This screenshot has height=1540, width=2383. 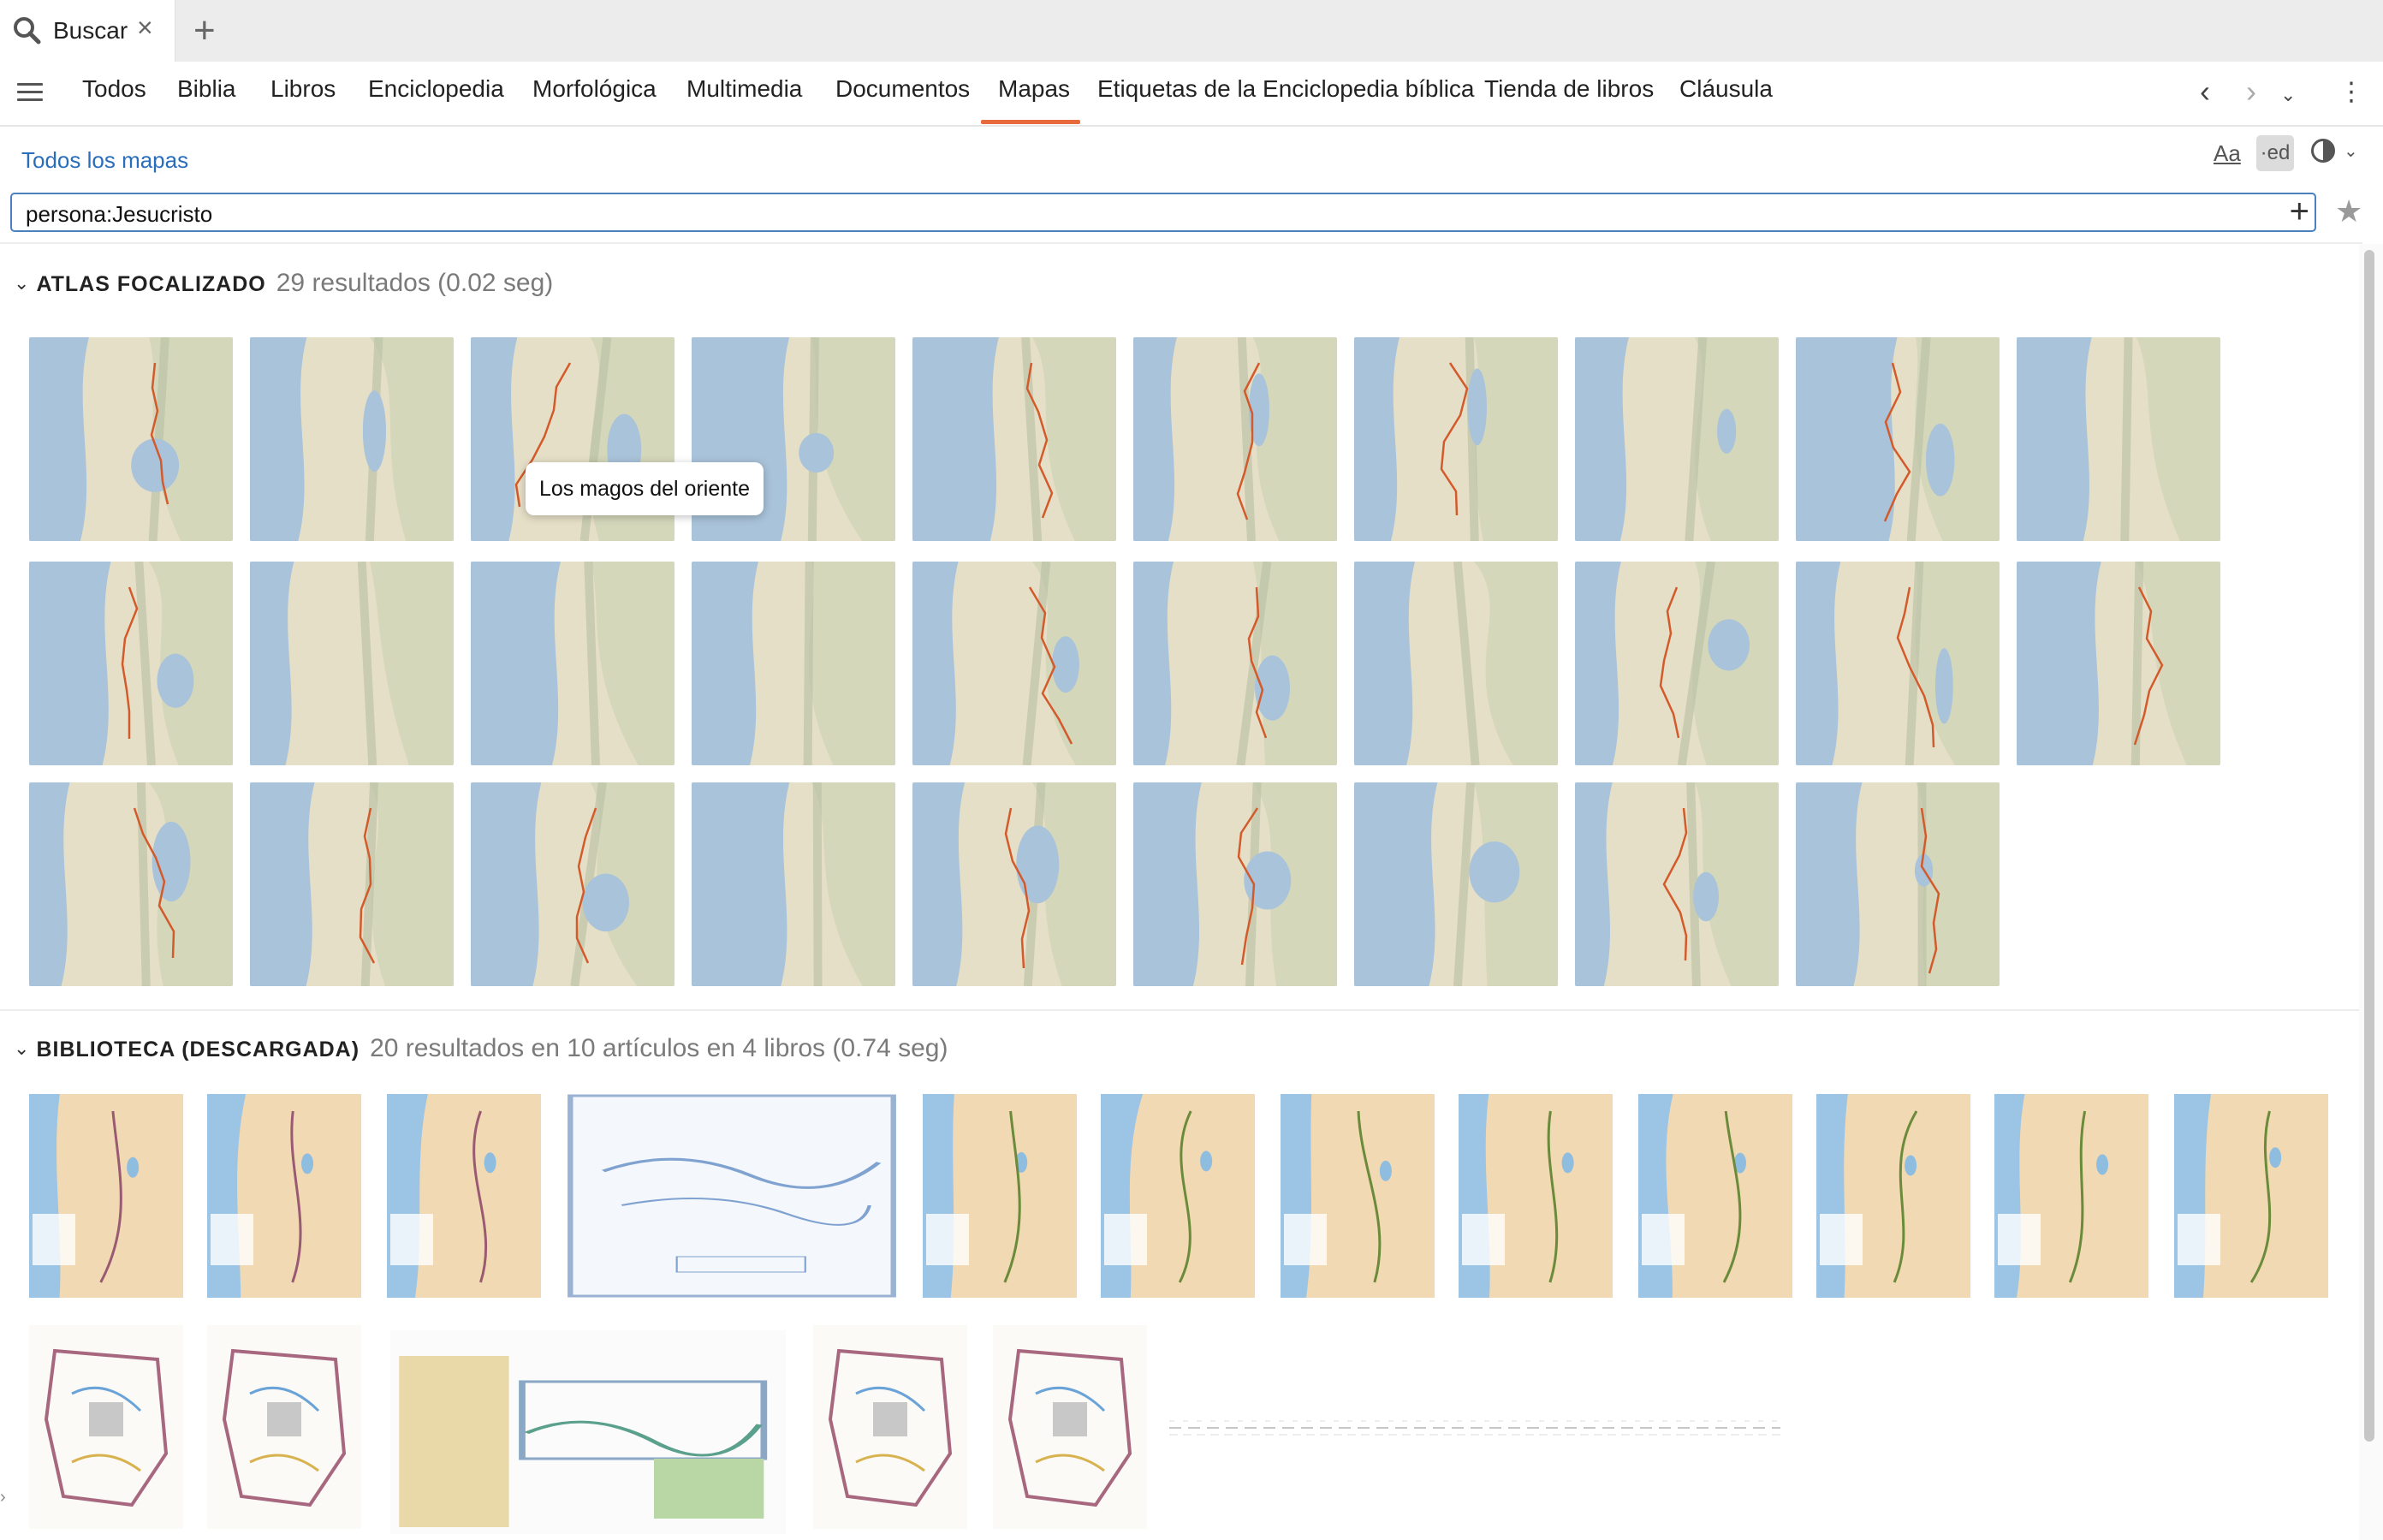 What do you see at coordinates (744, 89) in the screenshot?
I see `category-multimedia: Multimedia` at bounding box center [744, 89].